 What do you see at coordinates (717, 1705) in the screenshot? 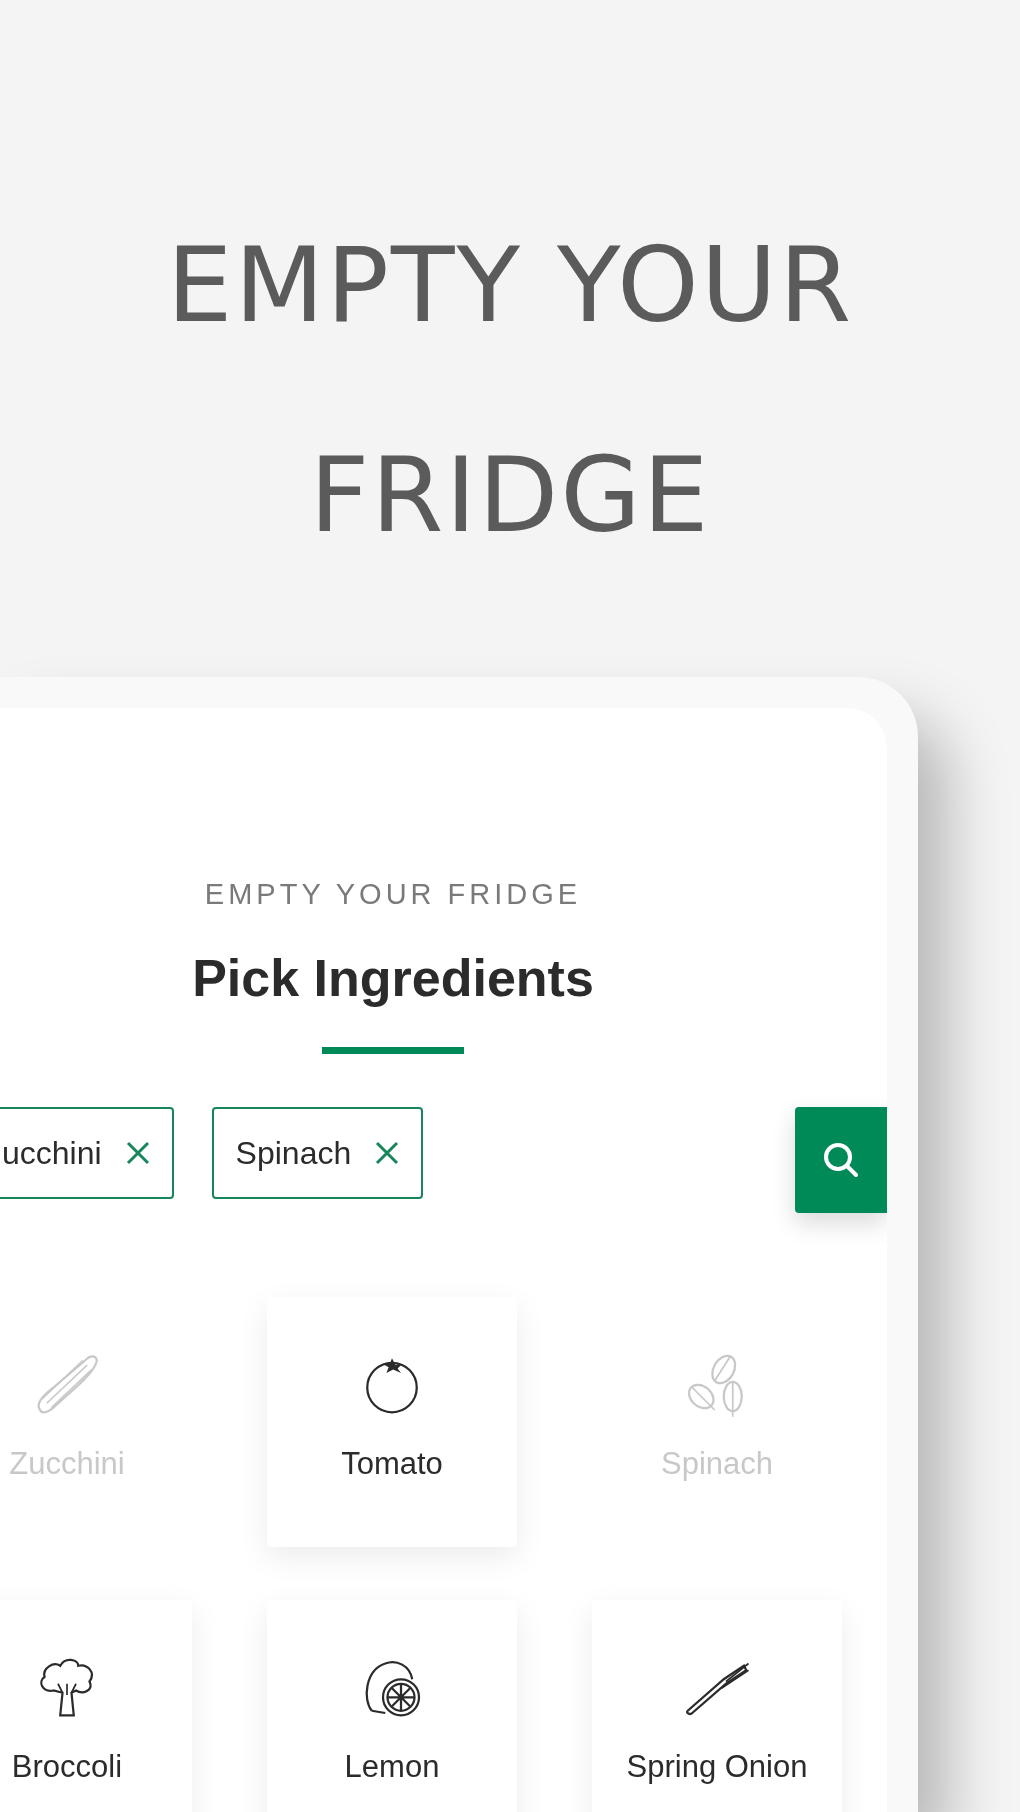
I see `ingredient-tile: Spring Onion` at bounding box center [717, 1705].